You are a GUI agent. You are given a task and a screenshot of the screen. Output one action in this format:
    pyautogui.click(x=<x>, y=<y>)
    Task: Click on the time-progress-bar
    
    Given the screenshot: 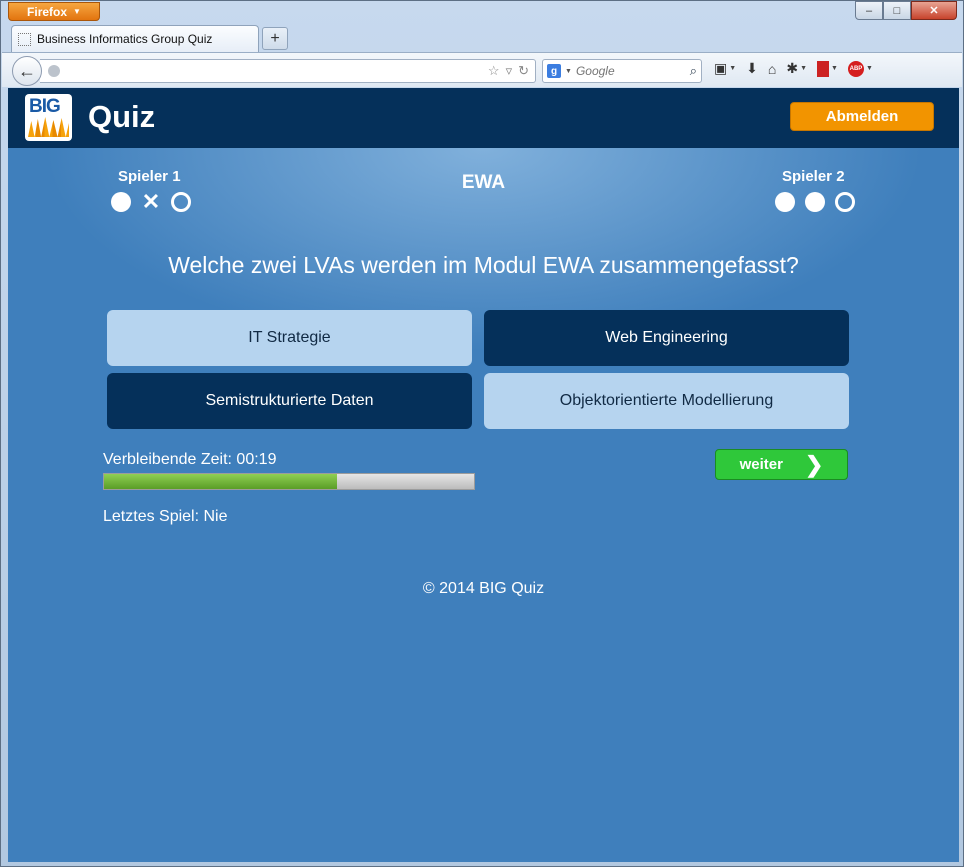 What is the action you would take?
    pyautogui.click(x=289, y=481)
    